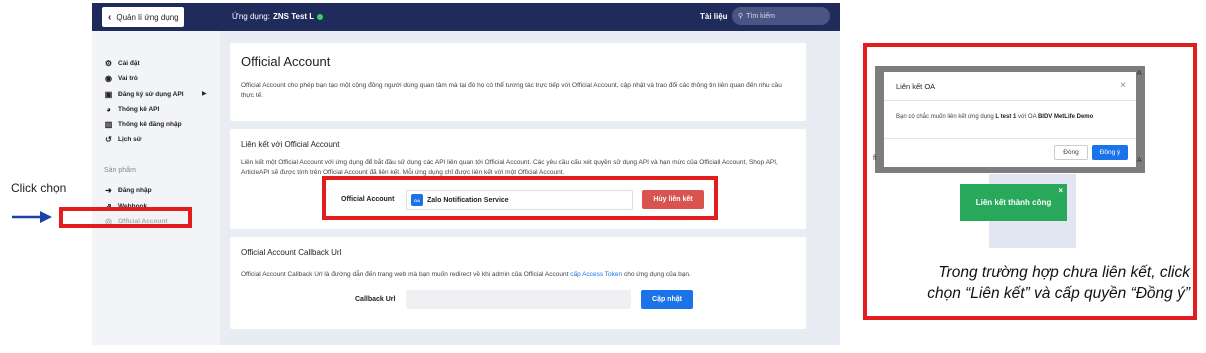  I want to click on modal-title: Liên kết OA, so click(916, 86).